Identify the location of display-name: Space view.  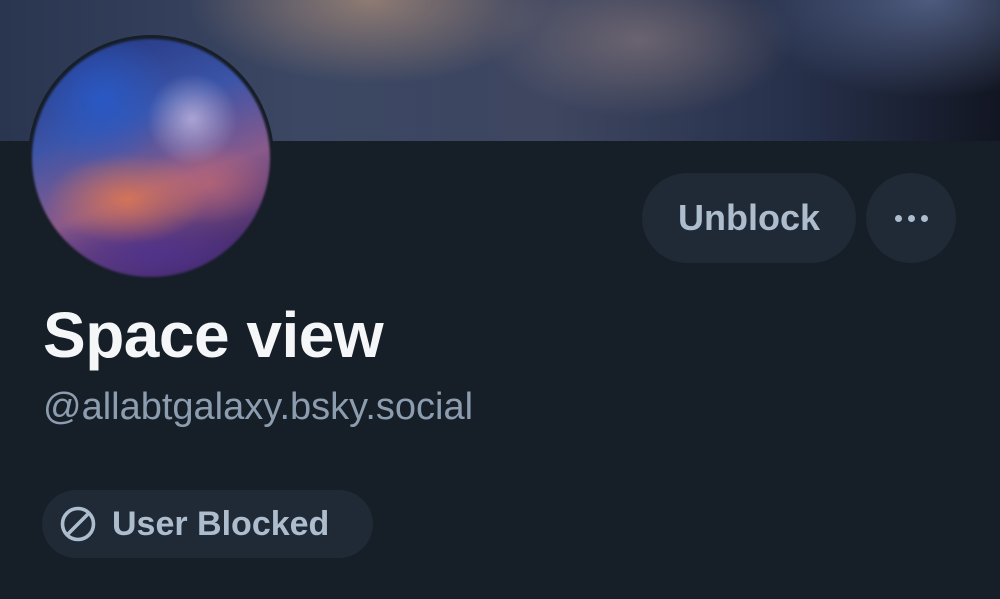
(213, 335).